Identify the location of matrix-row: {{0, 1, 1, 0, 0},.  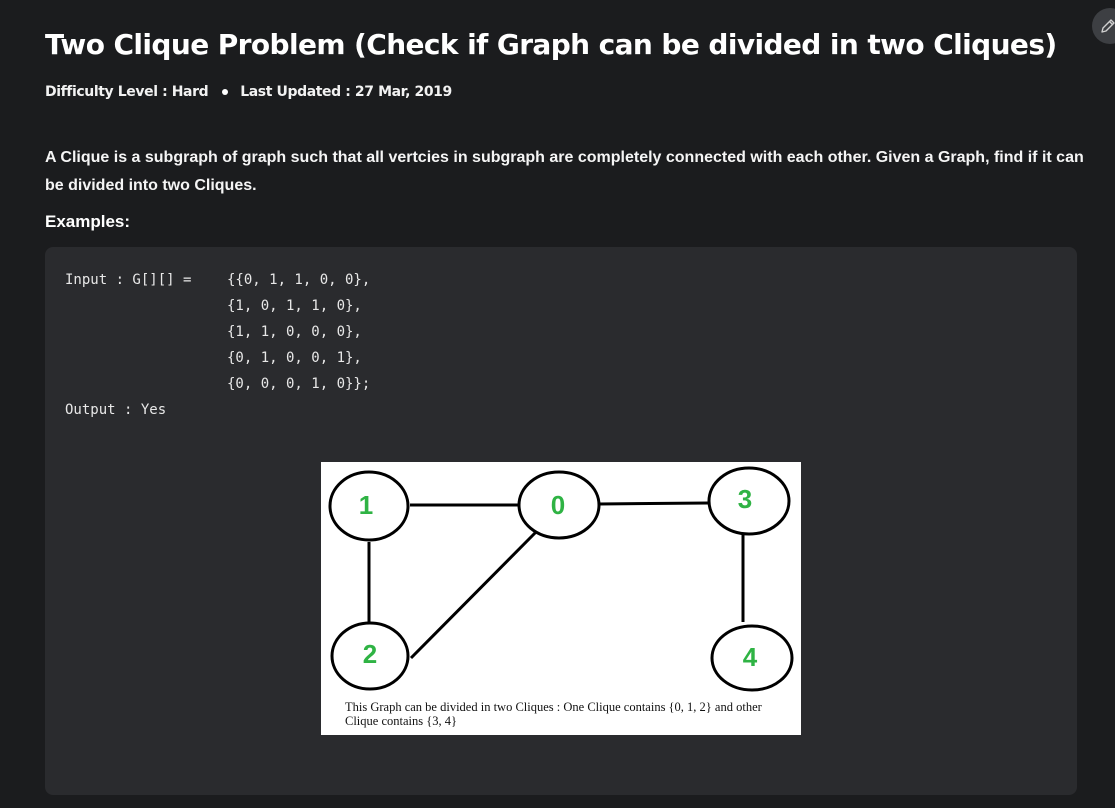
(299, 280).